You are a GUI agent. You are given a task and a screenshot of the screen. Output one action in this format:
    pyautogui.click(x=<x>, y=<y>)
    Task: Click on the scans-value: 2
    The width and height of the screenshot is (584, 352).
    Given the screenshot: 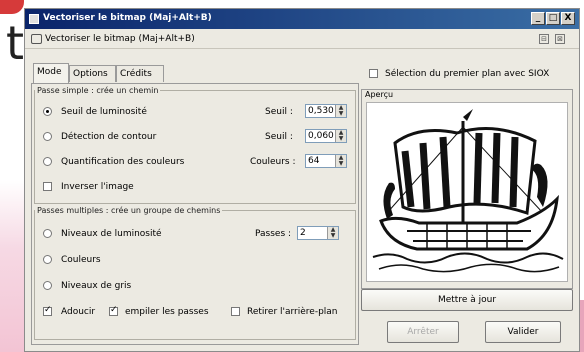 What is the action you would take?
    pyautogui.click(x=303, y=233)
    